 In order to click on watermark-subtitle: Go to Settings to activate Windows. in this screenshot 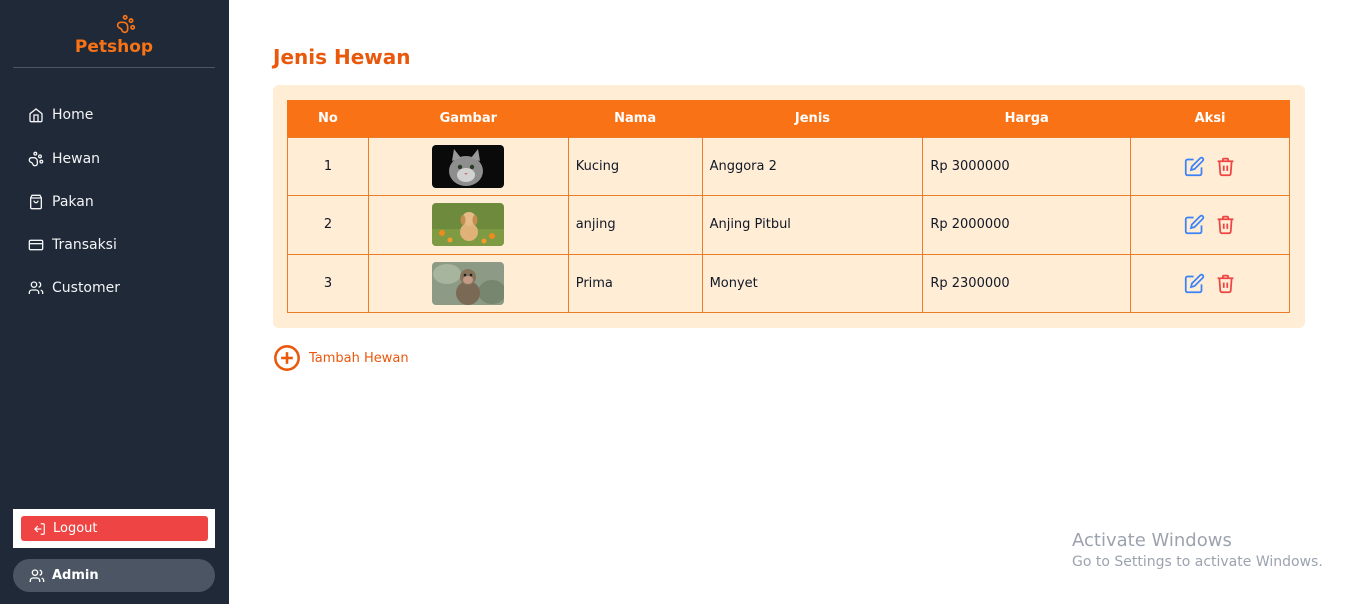, I will do `click(1197, 562)`.